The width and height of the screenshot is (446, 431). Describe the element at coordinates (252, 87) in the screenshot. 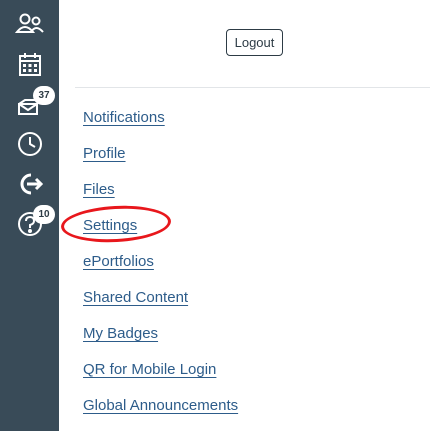

I see `header-divider` at that location.